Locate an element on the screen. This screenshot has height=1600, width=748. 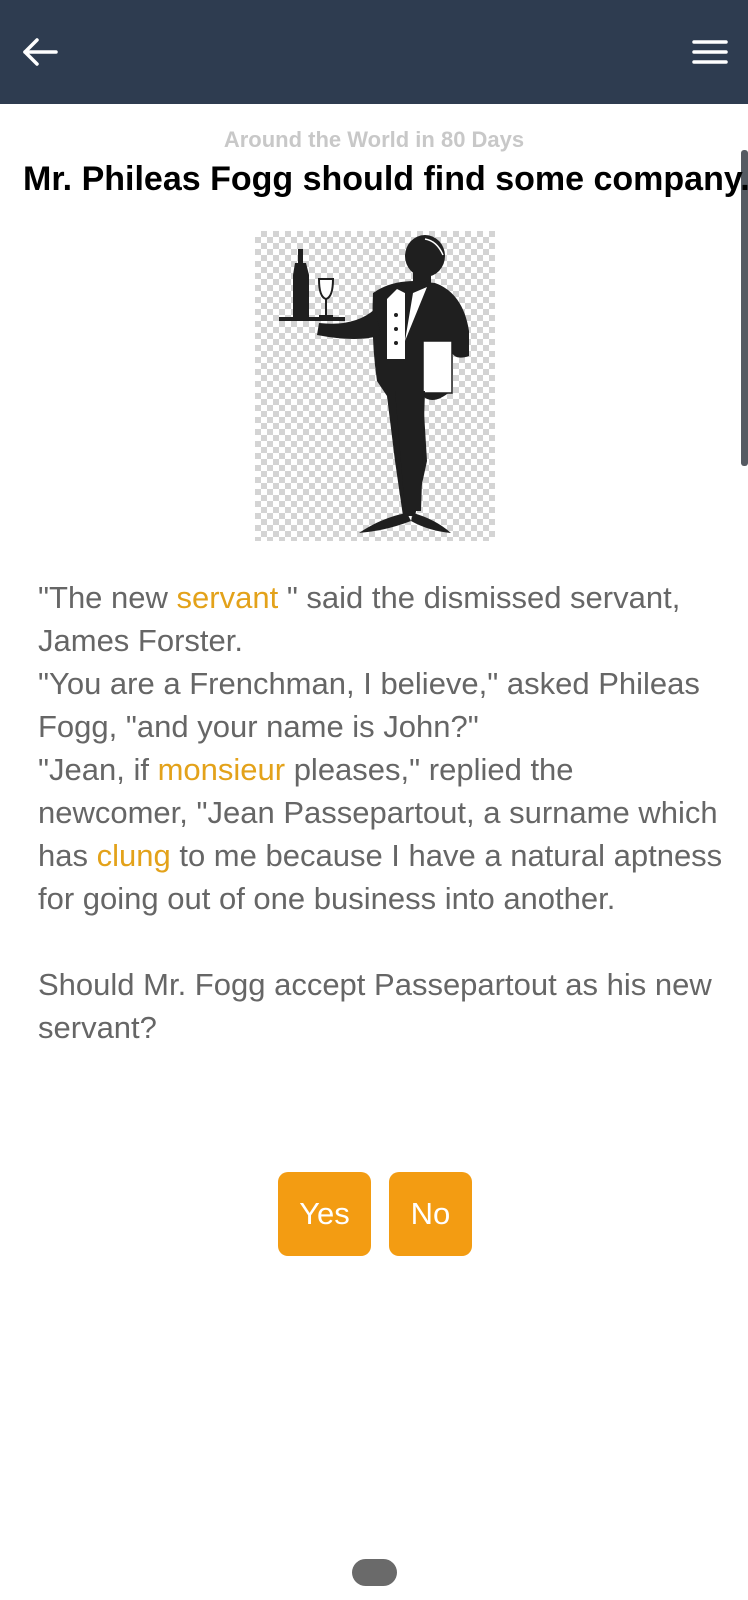
yes-button: Yes is located at coordinates (324, 1214).